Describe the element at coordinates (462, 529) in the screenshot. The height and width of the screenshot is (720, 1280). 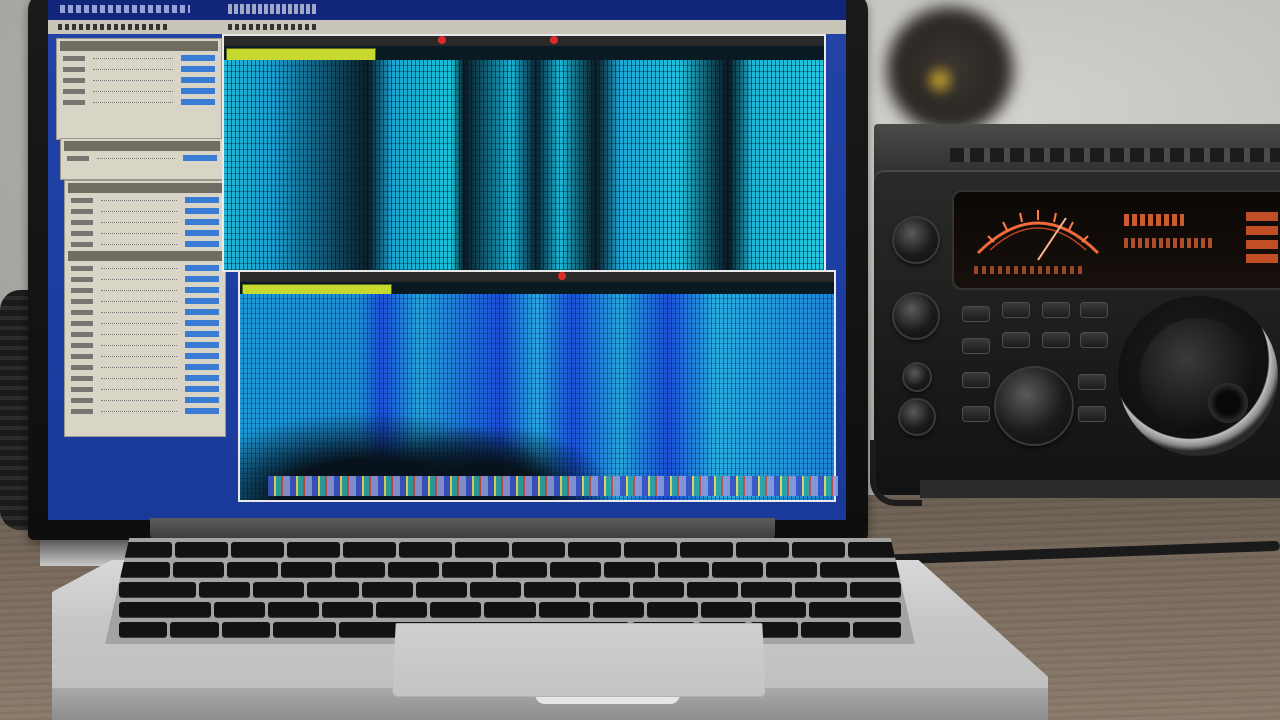
I see `laptop-bezel-bottom` at that location.